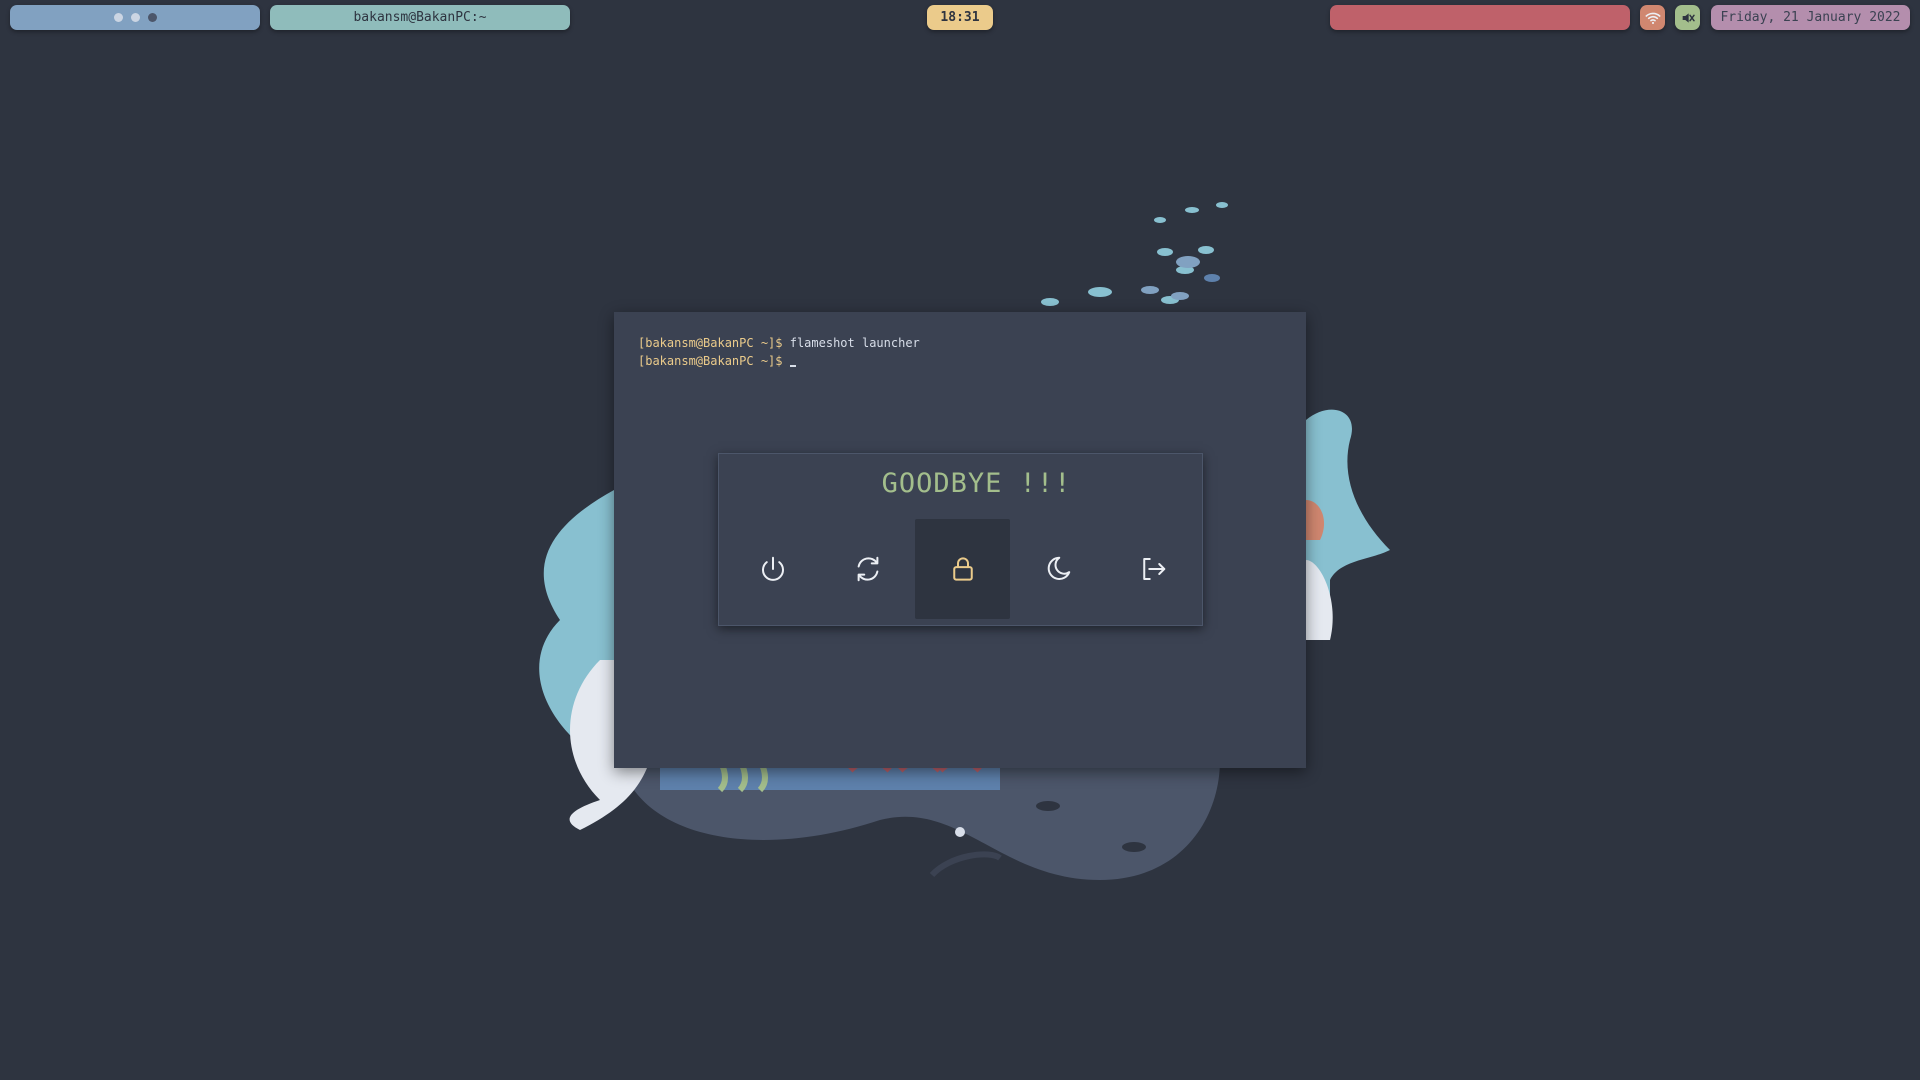  Describe the element at coordinates (1134, 254) in the screenshot. I see `wallpaper-fish-school` at that location.